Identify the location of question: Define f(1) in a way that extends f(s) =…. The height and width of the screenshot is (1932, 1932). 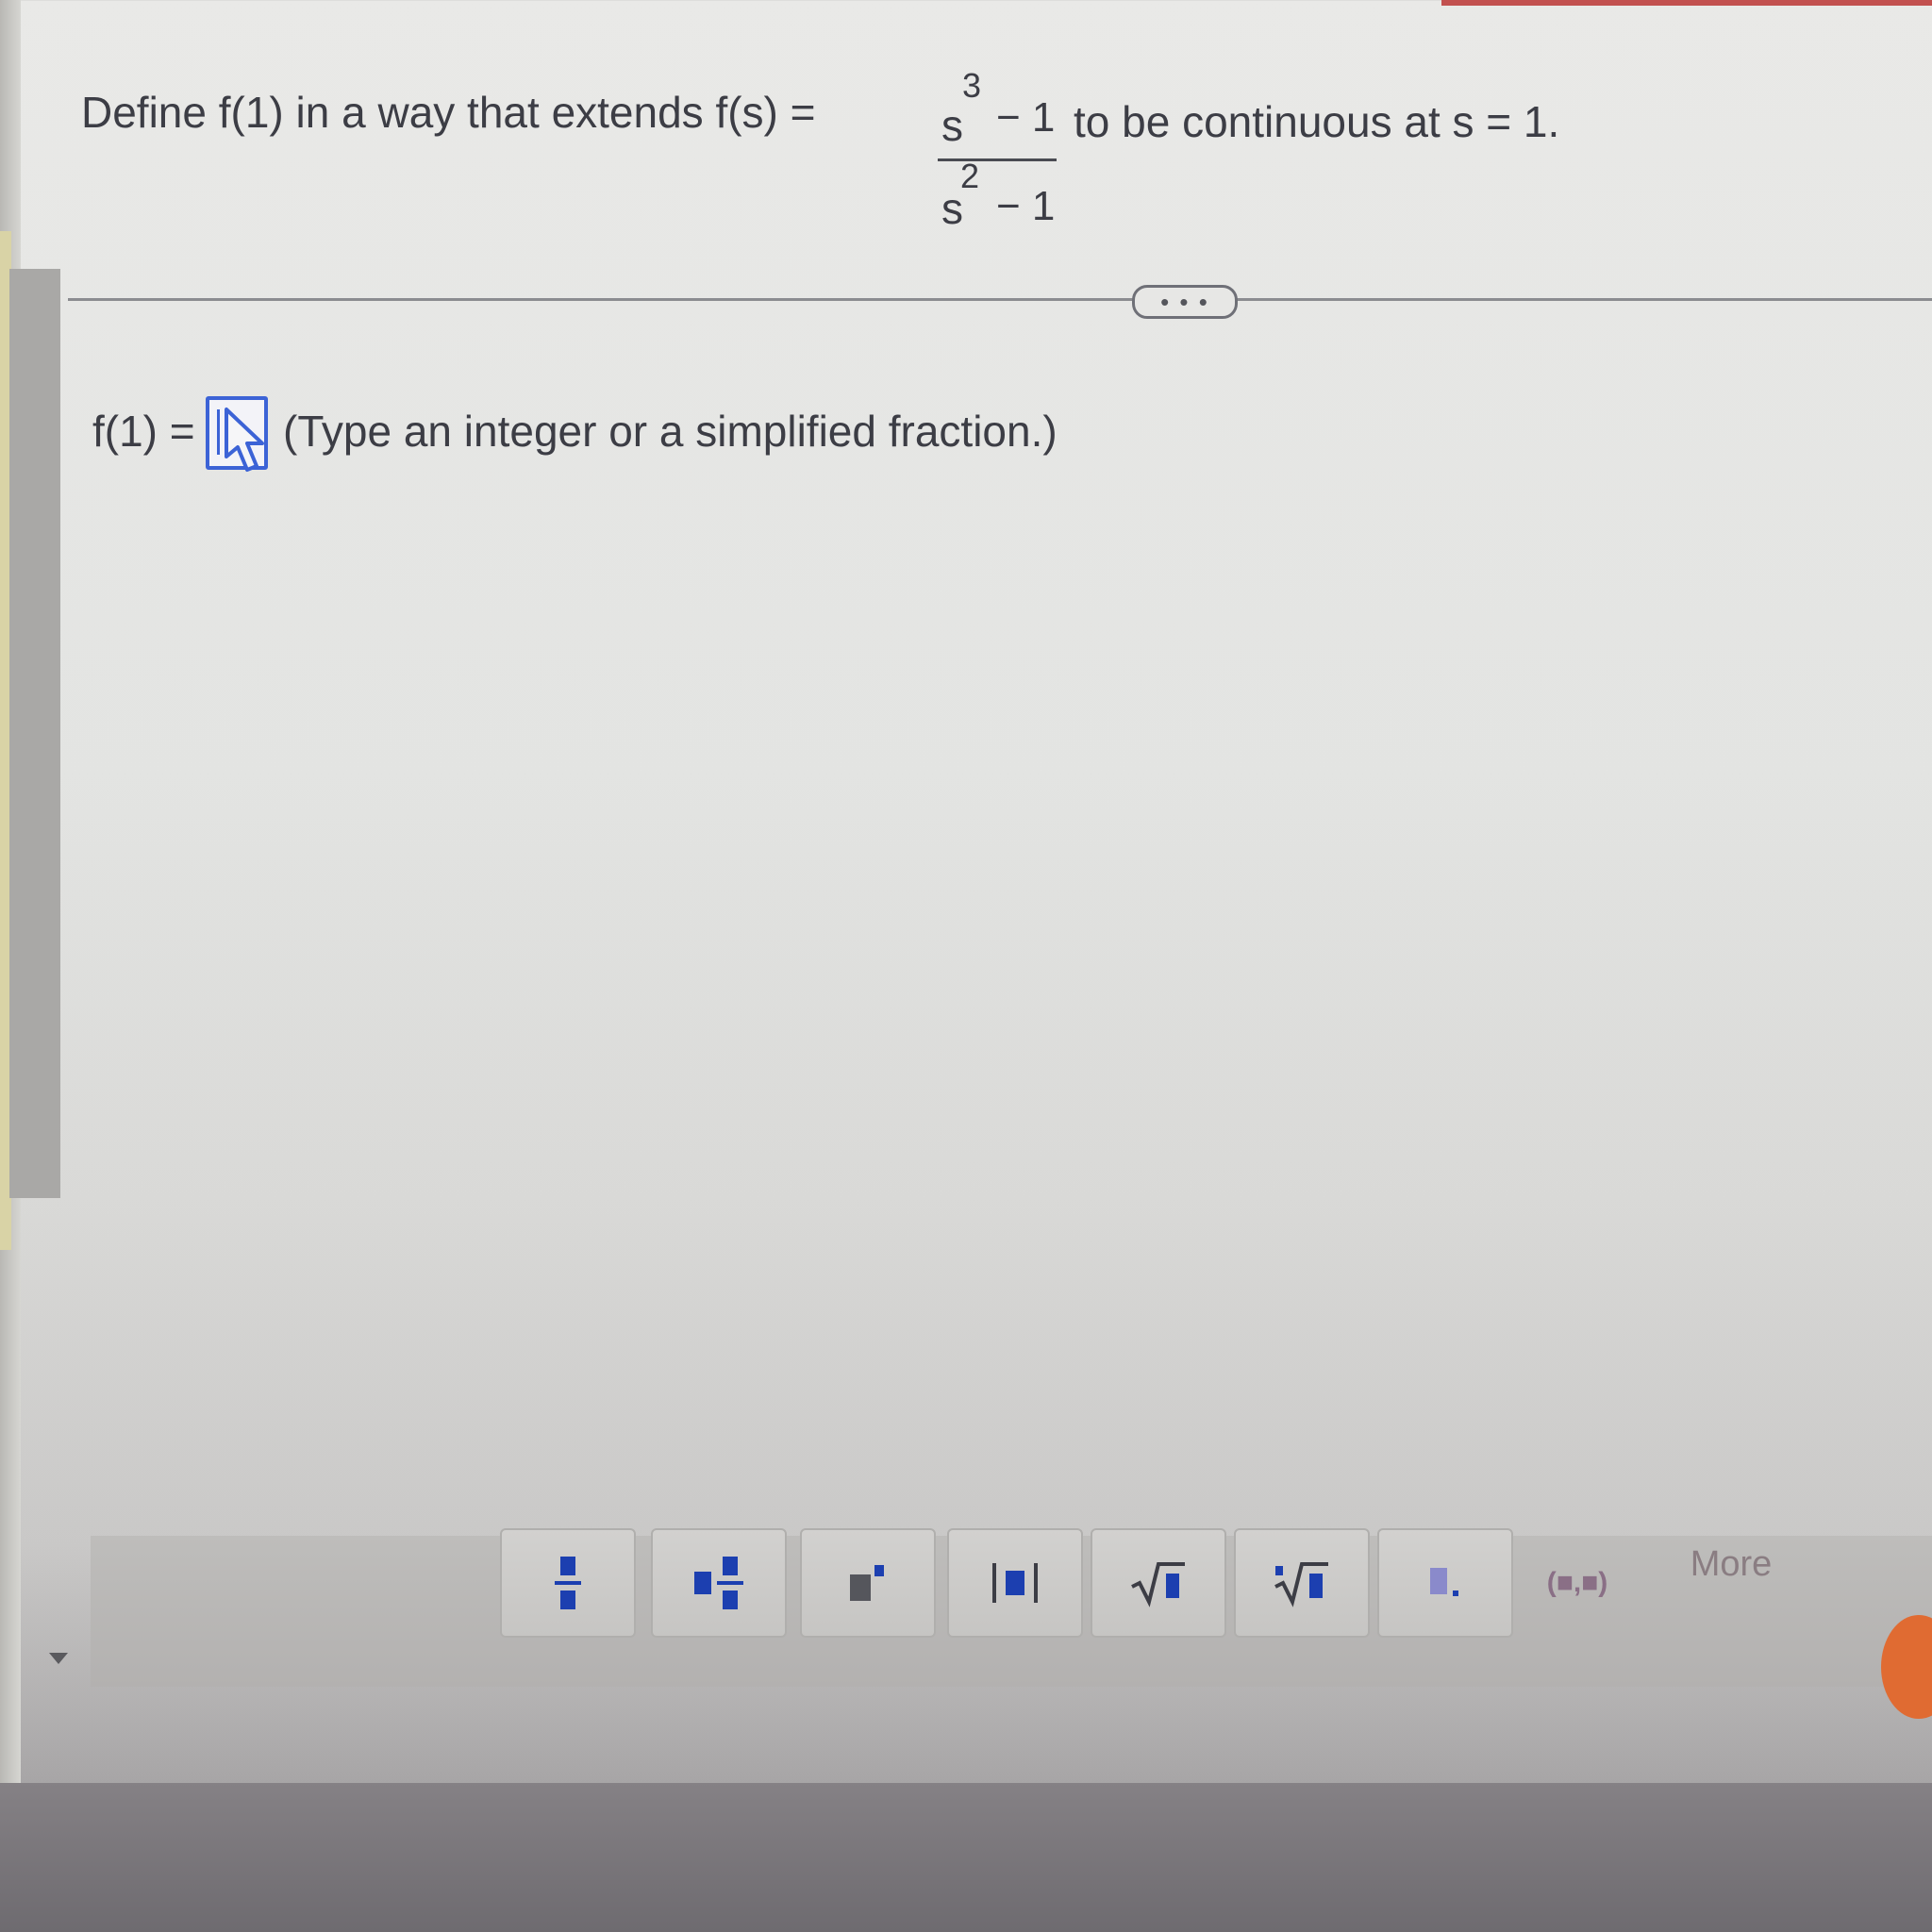
(836, 135).